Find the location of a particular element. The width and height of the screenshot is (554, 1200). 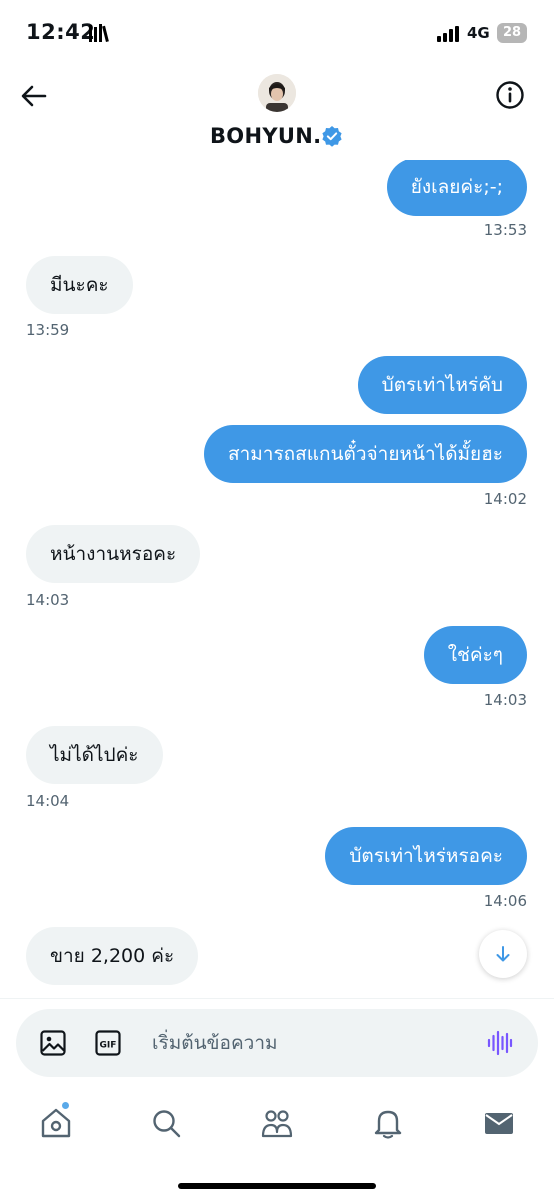

bottom-tab-bar is located at coordinates (277, 1127).